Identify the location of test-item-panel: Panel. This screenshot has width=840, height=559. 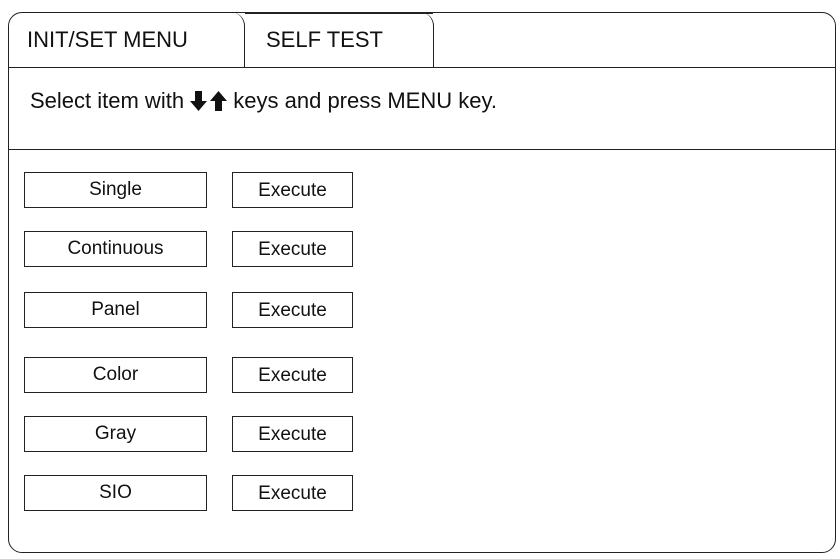
(115, 310).